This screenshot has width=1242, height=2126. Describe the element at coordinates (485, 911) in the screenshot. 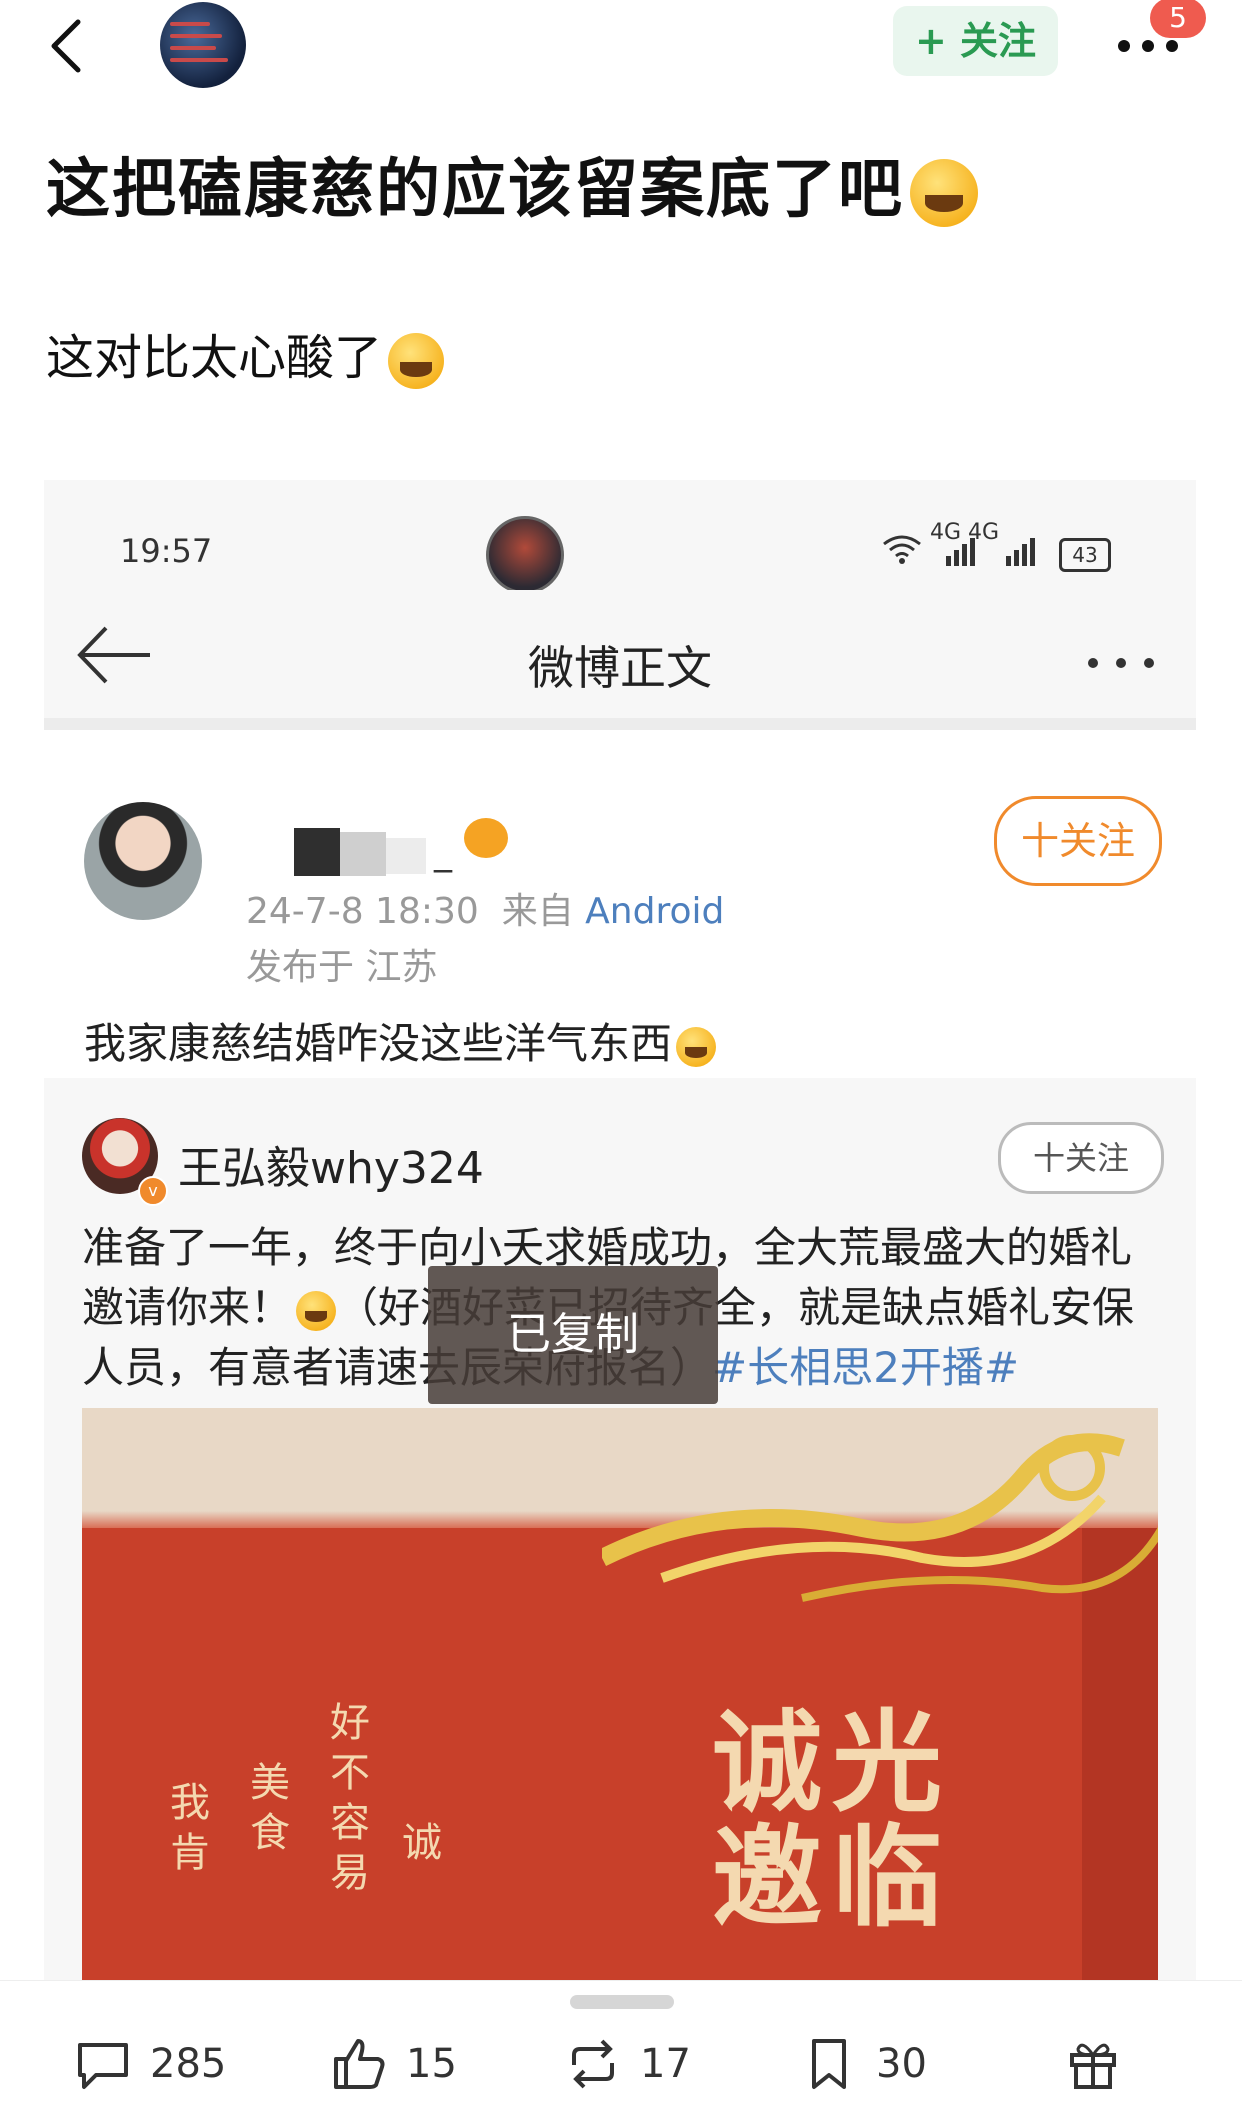

I see `post-meta: 24-7-8 18:30 来自 Android` at that location.